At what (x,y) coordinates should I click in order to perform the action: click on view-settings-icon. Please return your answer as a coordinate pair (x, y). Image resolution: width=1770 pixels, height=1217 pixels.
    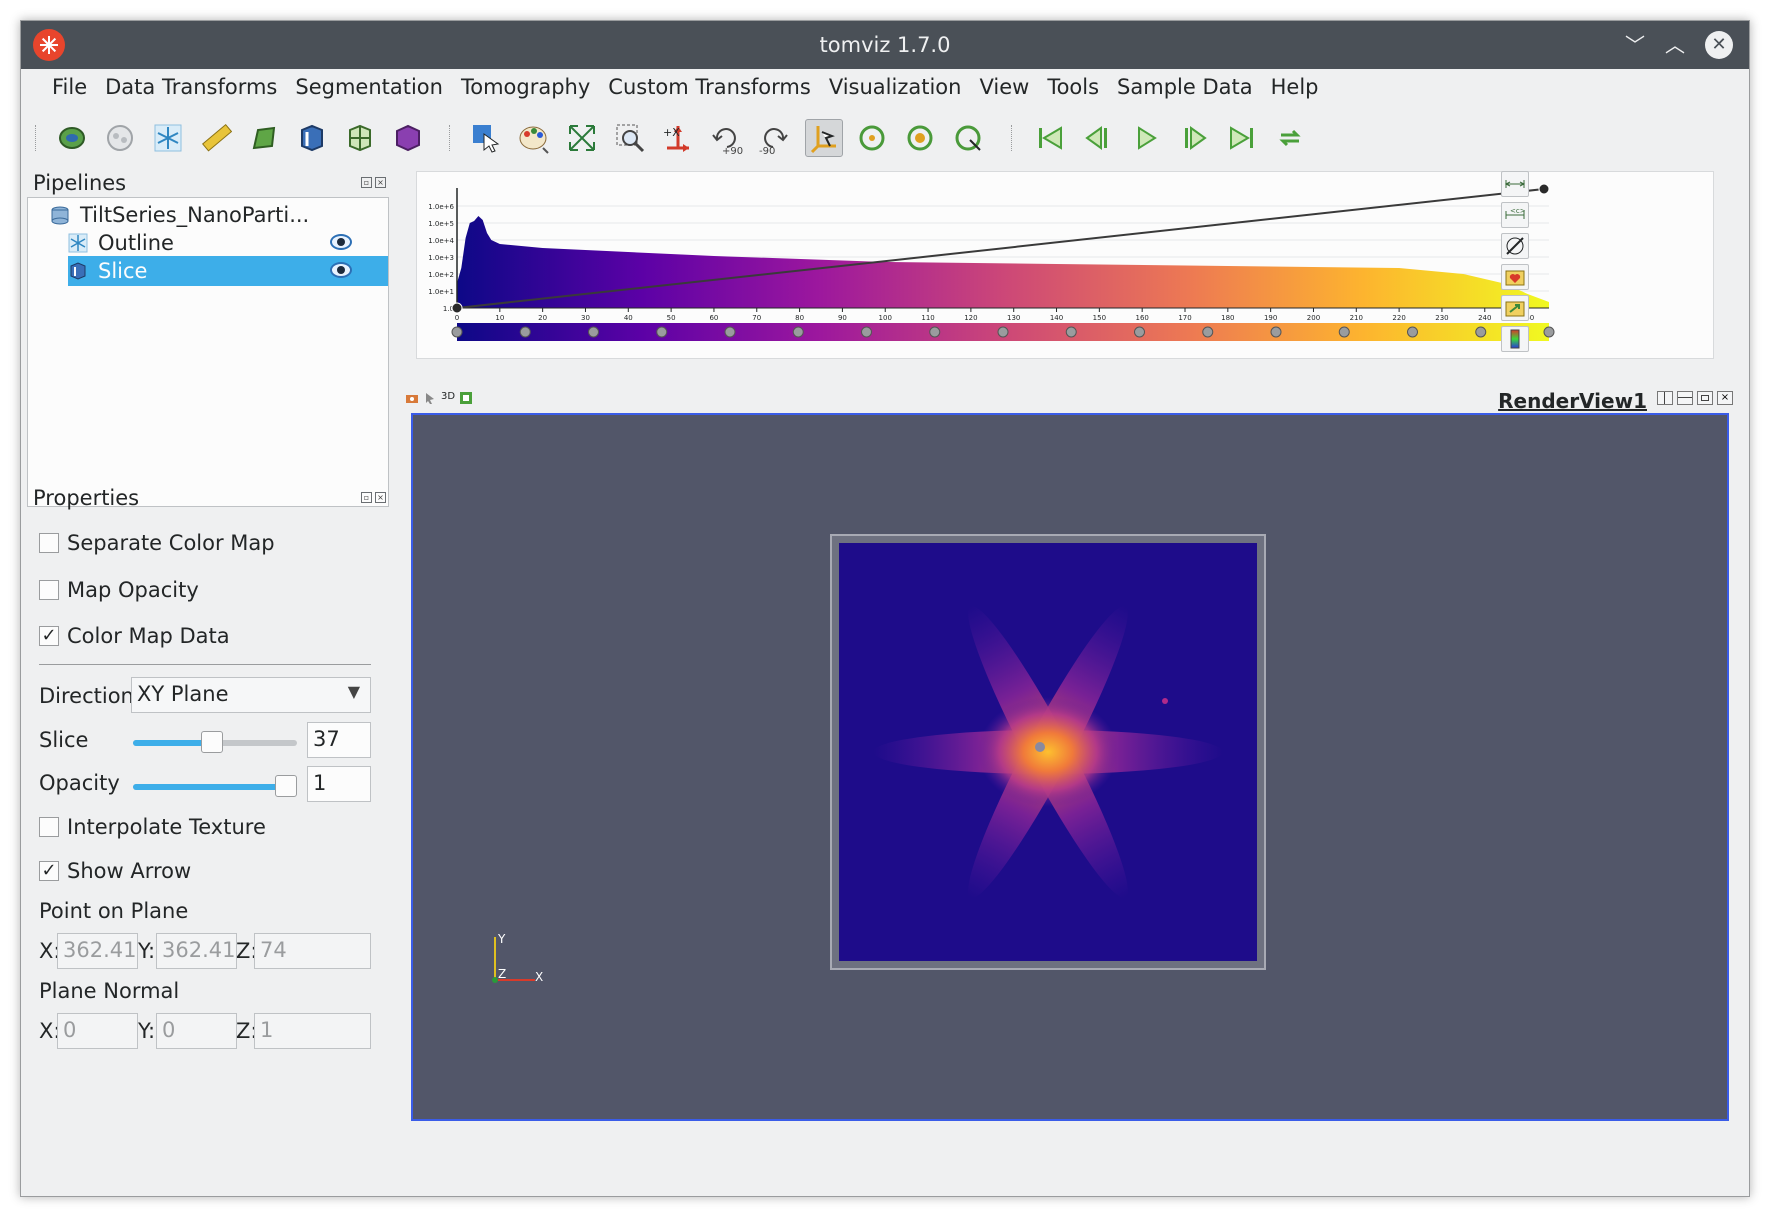
    Looking at the image, I should click on (466, 398).